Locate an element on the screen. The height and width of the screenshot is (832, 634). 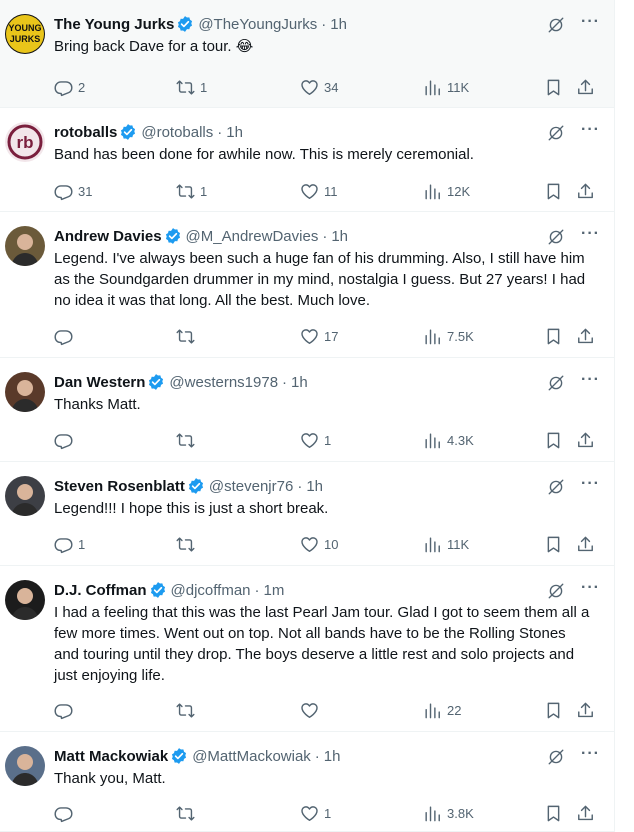
author-handle: @stevenjr76 is located at coordinates (251, 486).